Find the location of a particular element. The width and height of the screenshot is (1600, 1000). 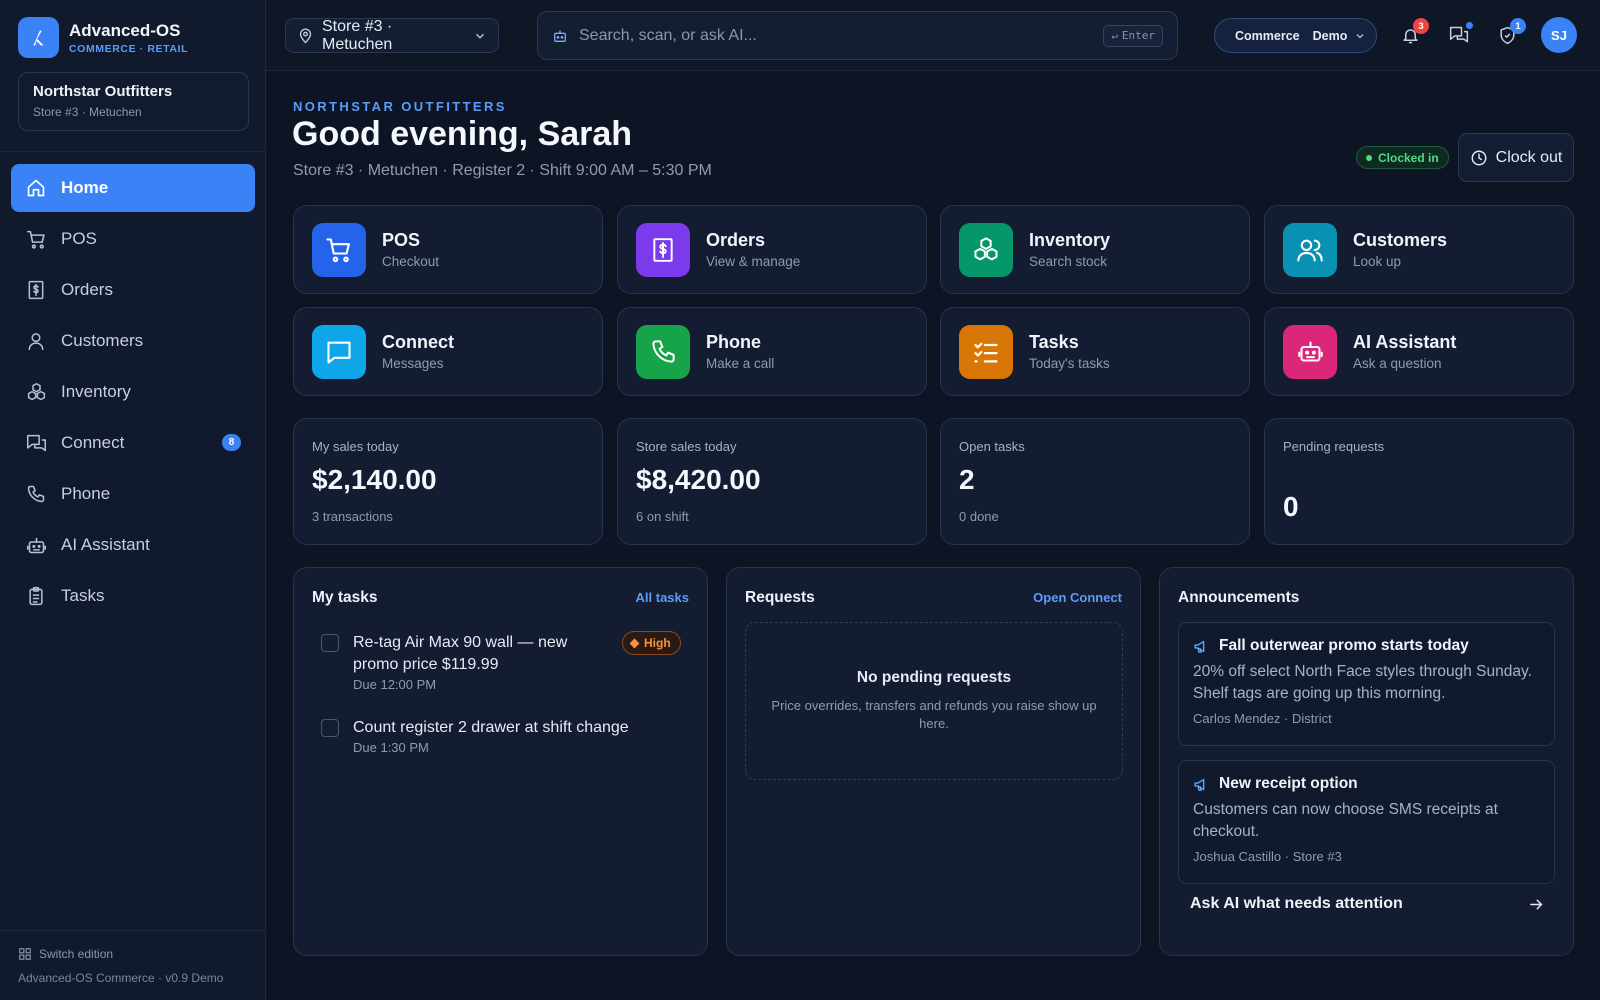

tile-title: Customers is located at coordinates (1400, 240).